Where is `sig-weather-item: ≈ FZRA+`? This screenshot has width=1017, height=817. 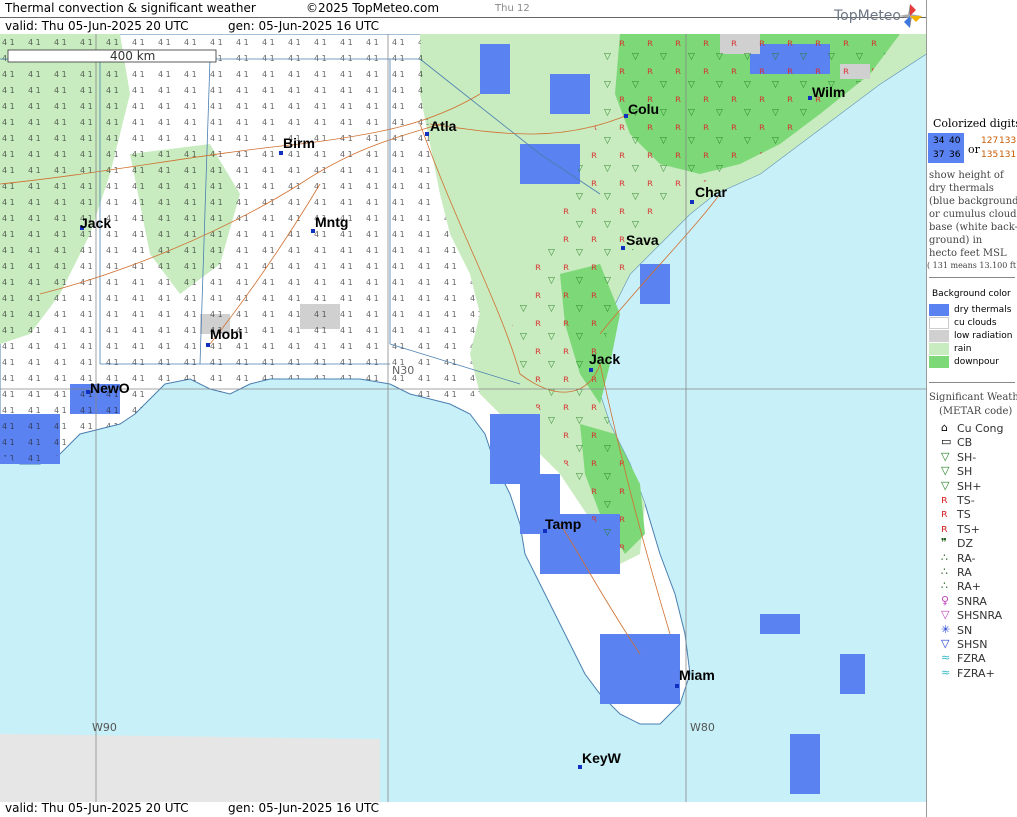
sig-weather-item: ≈ FZRA+ is located at coordinates (972, 673).